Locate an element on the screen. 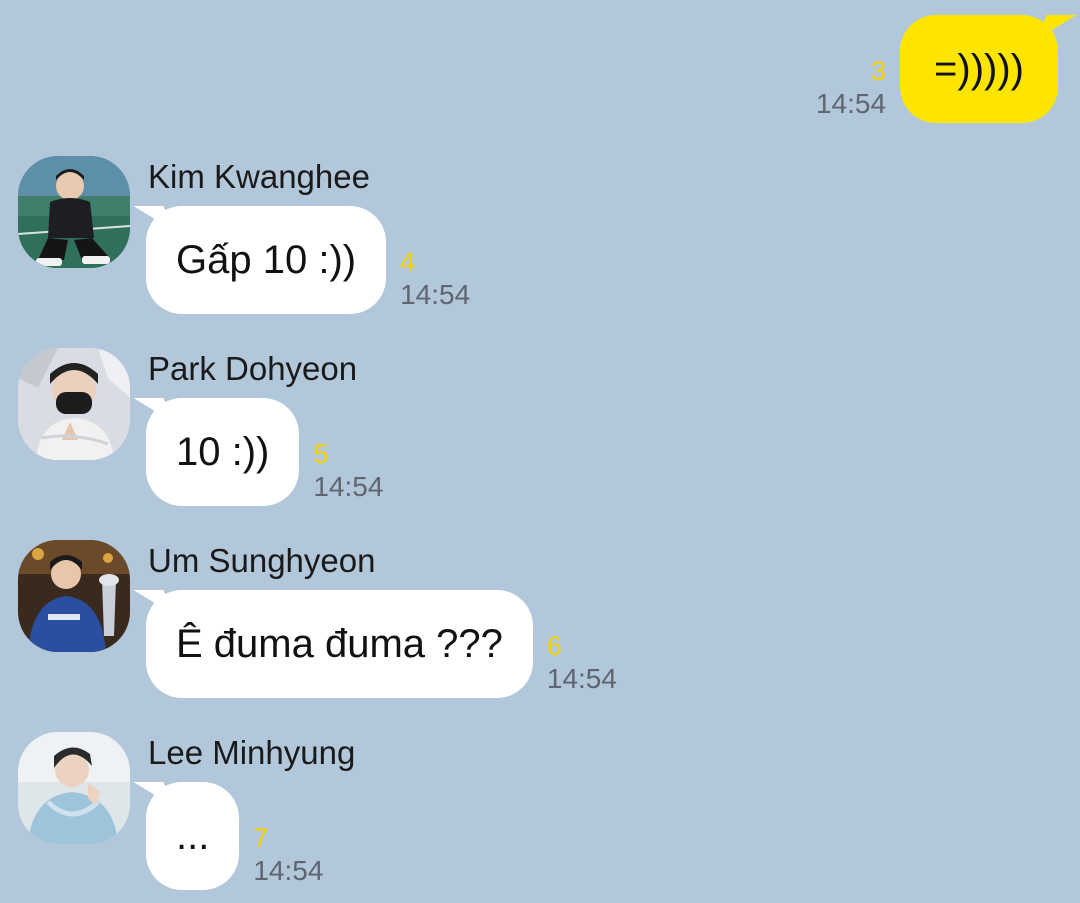  unread-count: 7 is located at coordinates (261, 838).